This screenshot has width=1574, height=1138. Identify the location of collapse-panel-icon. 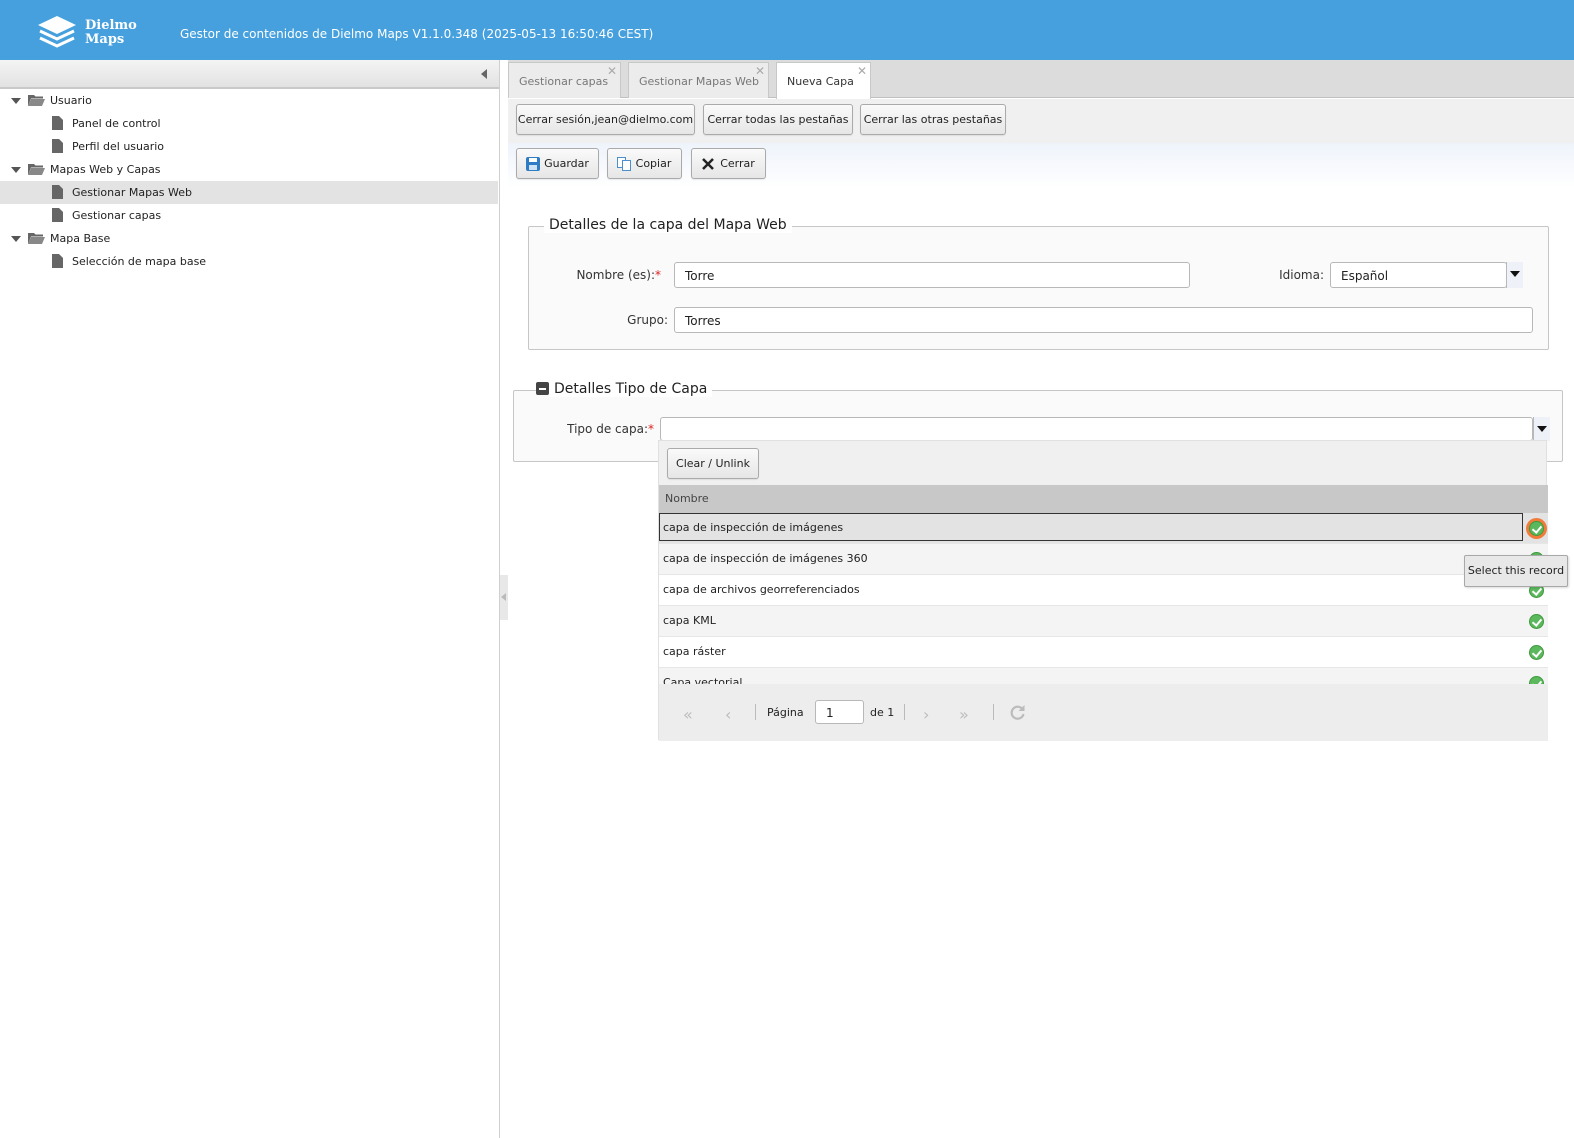
(484, 74).